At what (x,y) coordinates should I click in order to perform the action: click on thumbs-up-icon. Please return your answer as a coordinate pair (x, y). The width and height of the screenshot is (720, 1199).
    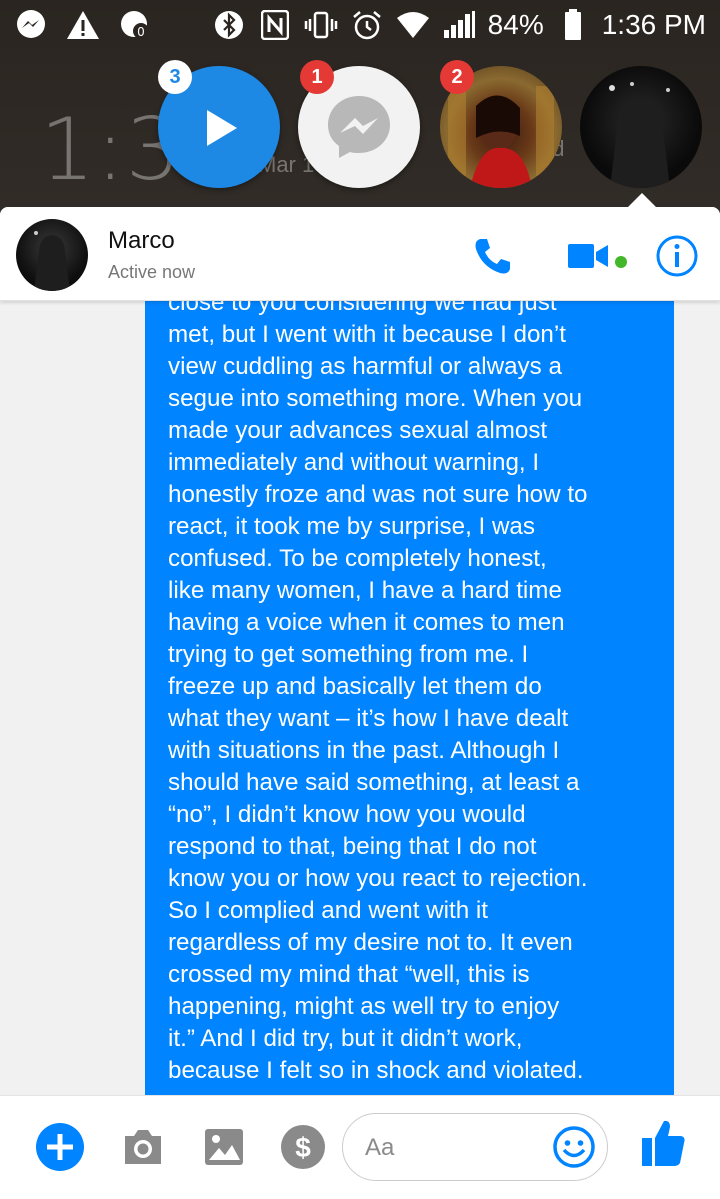
    Looking at the image, I should click on (663, 1143).